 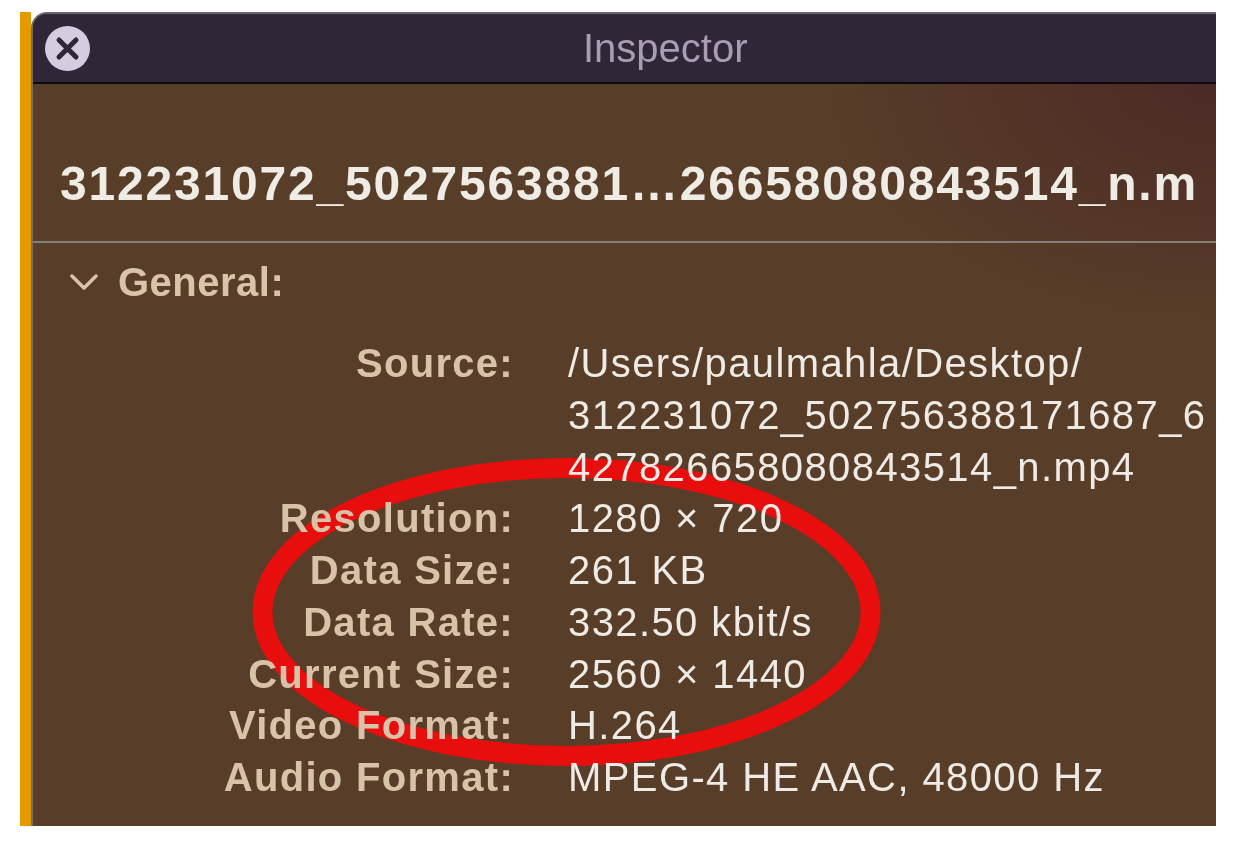 What do you see at coordinates (676, 519) in the screenshot?
I see `field-value: 1280 × 720` at bounding box center [676, 519].